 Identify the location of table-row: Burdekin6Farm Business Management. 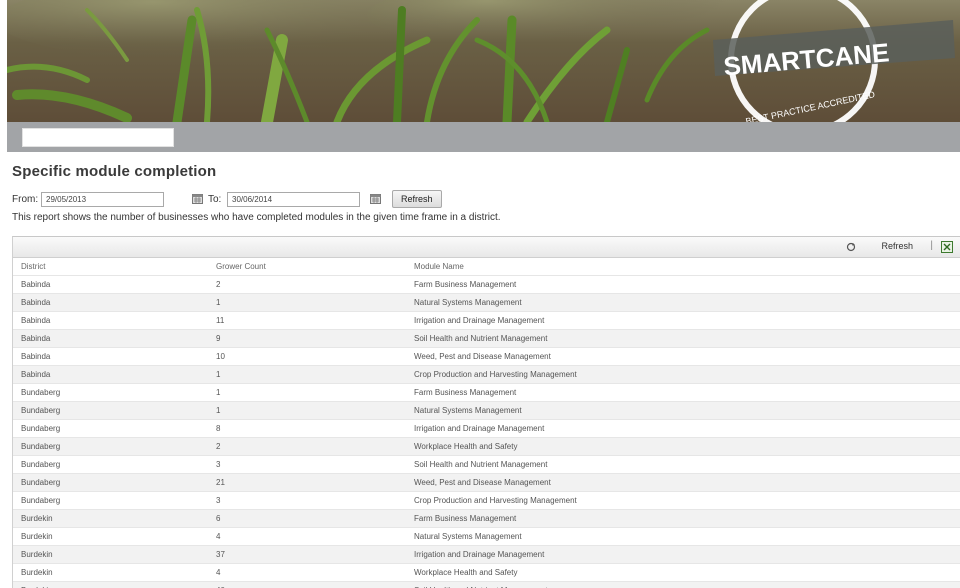
(486, 519).